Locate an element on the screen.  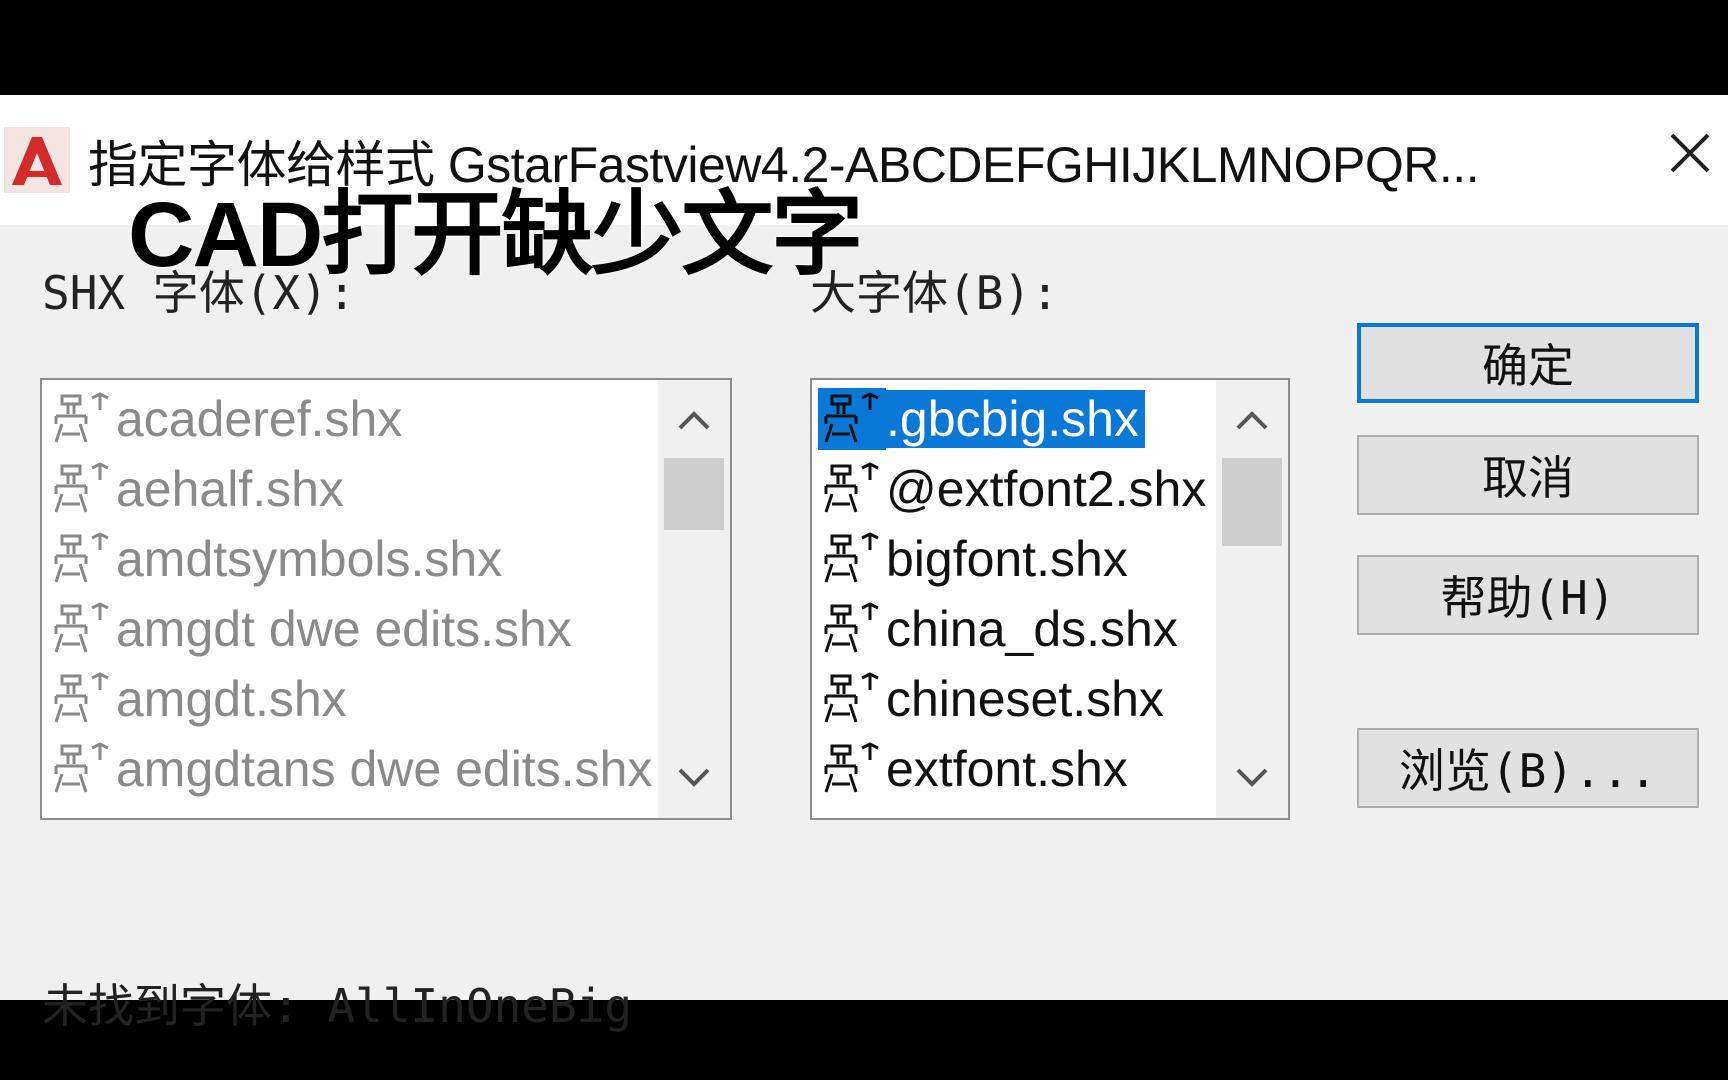
list-item-label: chineset.shx is located at coordinates (1025, 699).